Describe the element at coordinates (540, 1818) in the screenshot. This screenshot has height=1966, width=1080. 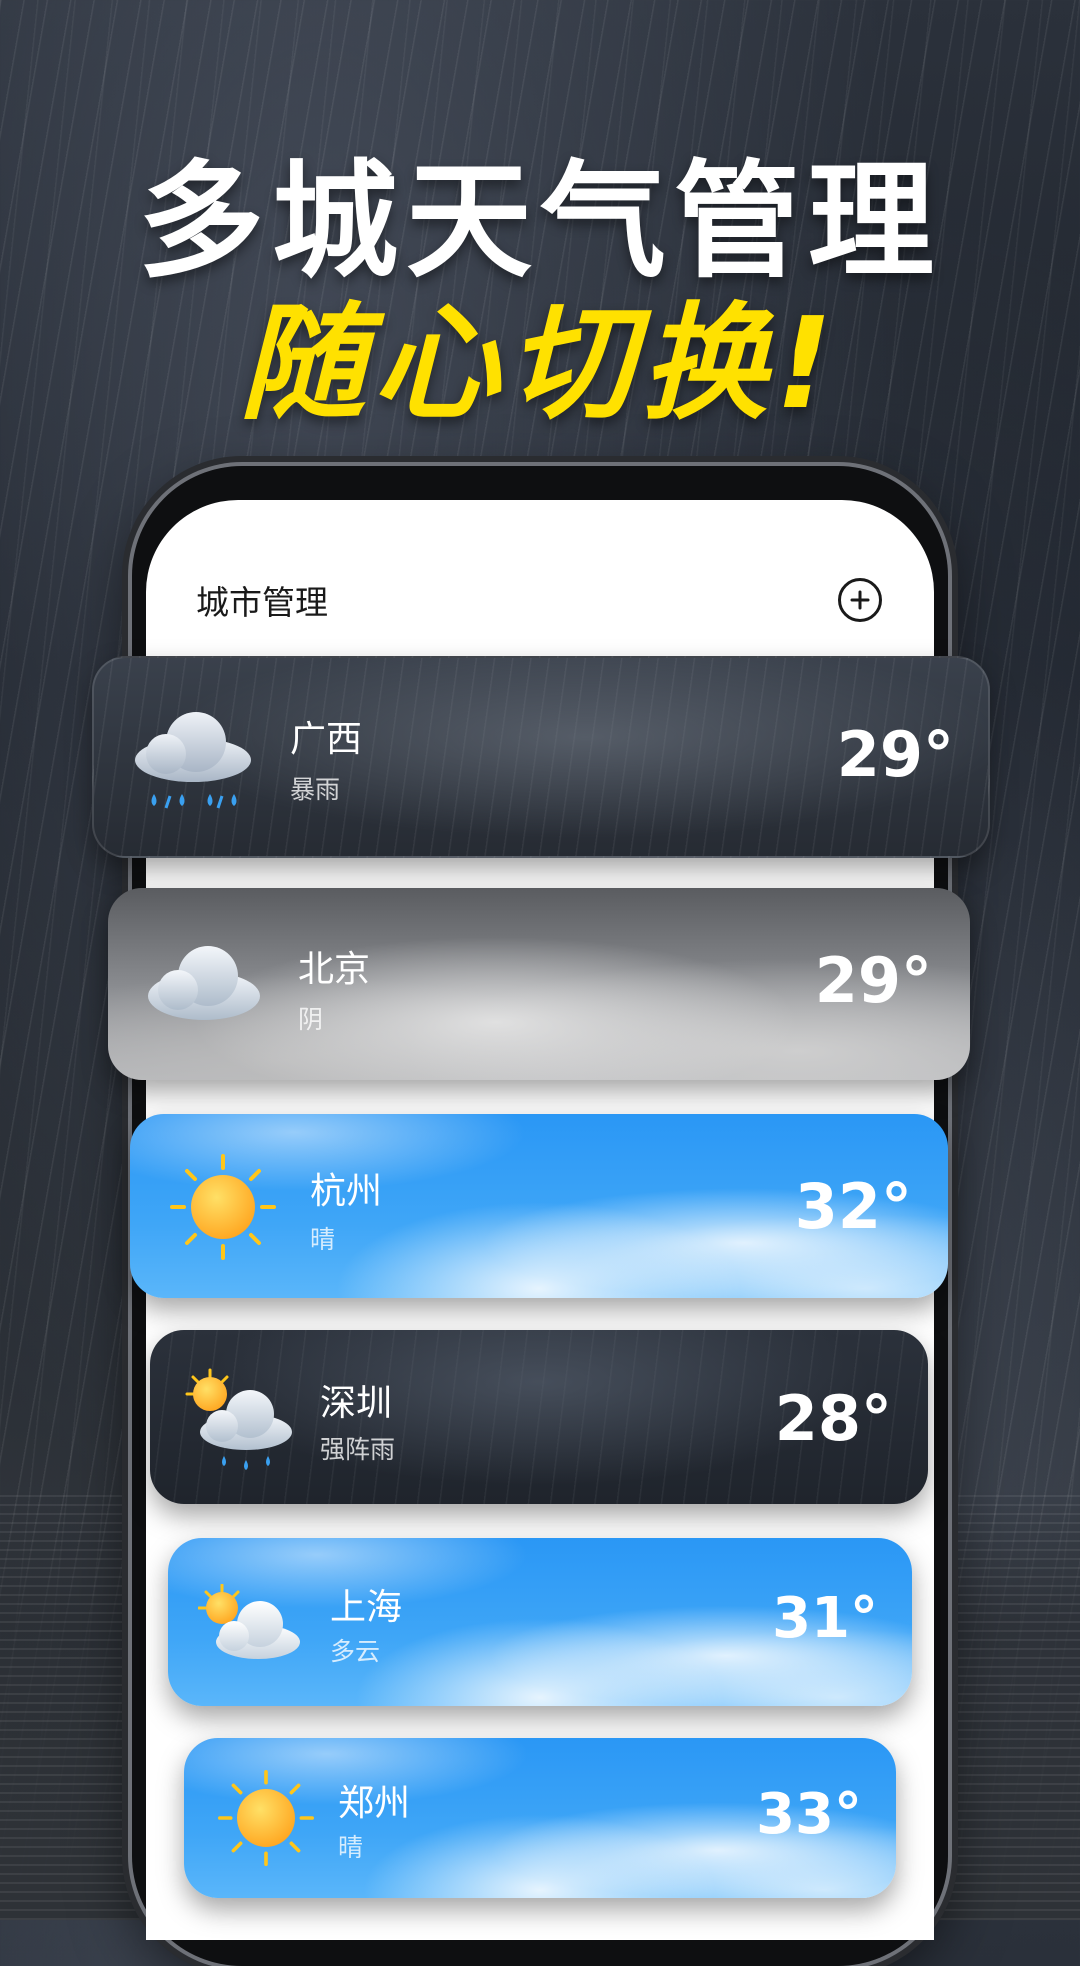
I see `city-card-zhengzhou: 郑州 晴 33°` at that location.